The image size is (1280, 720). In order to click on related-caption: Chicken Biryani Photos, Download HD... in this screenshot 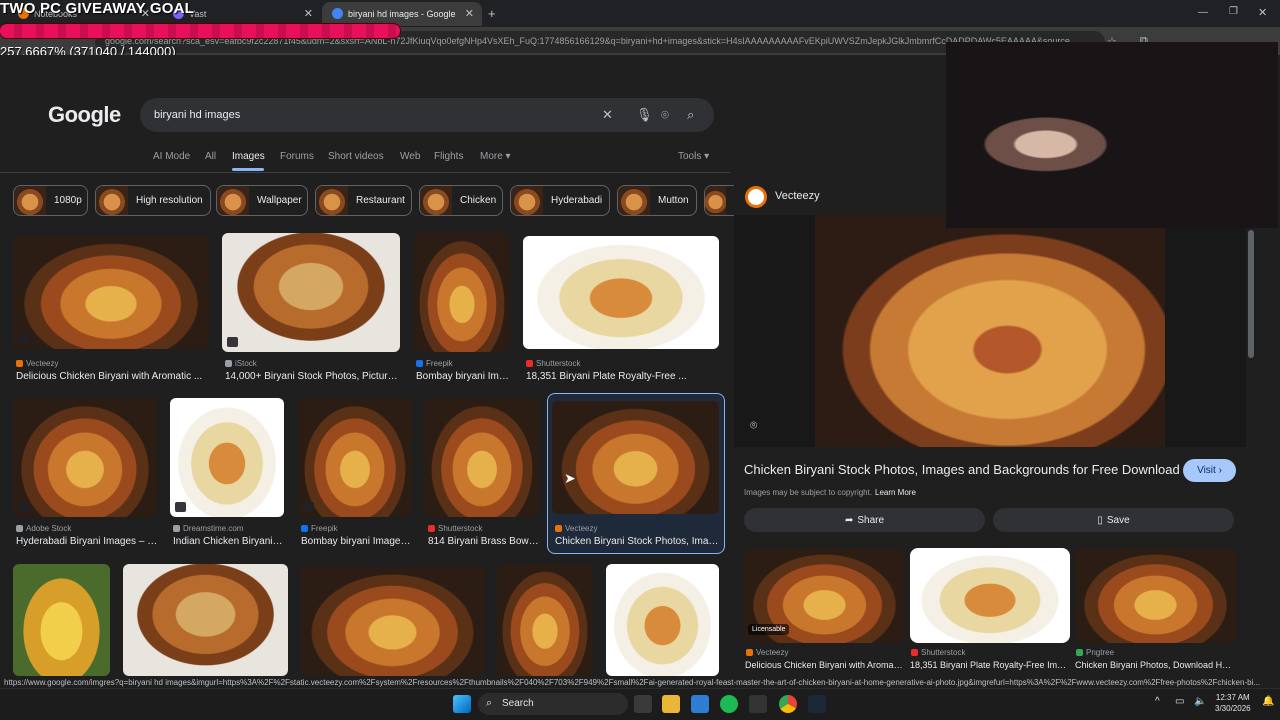, I will do `click(1155, 665)`.